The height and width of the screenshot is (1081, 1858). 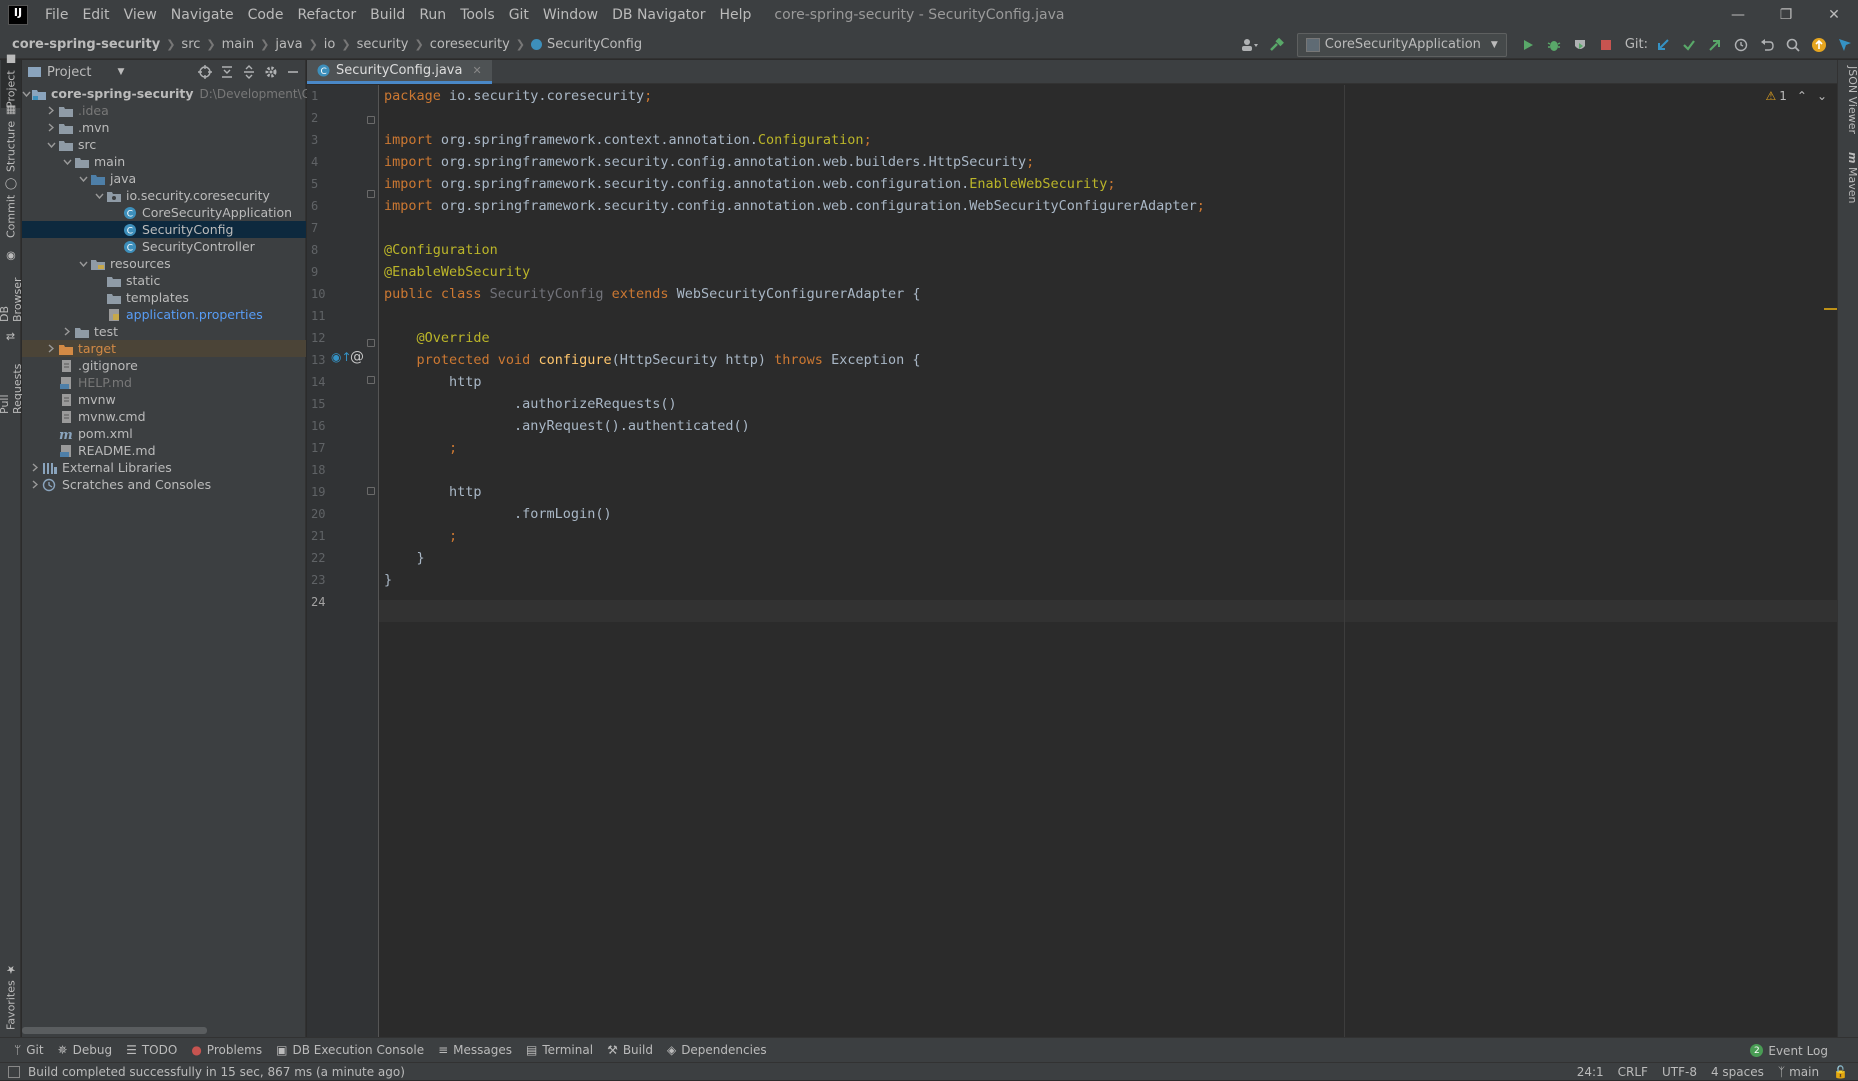 I want to click on tree-item-src: src, so click(x=164, y=144).